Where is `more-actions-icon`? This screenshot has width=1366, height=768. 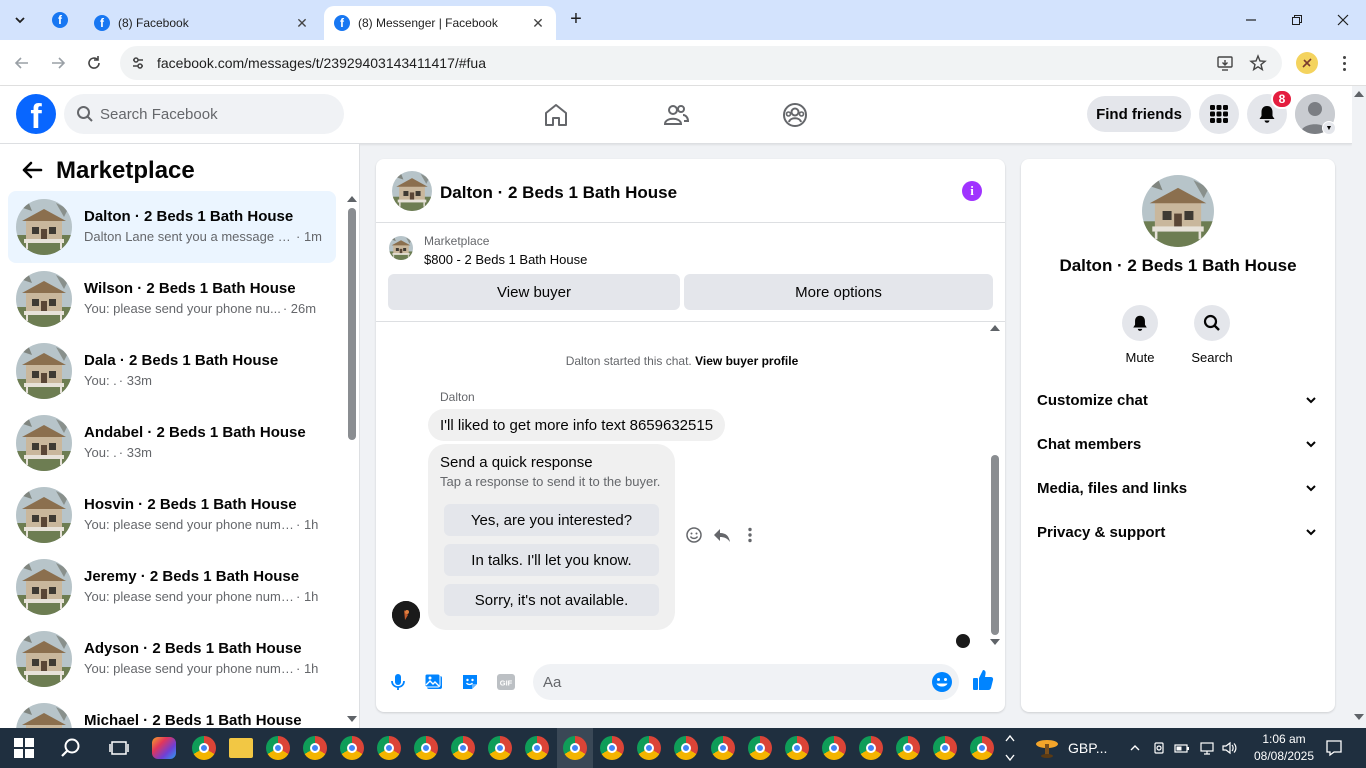
more-actions-icon is located at coordinates (750, 535).